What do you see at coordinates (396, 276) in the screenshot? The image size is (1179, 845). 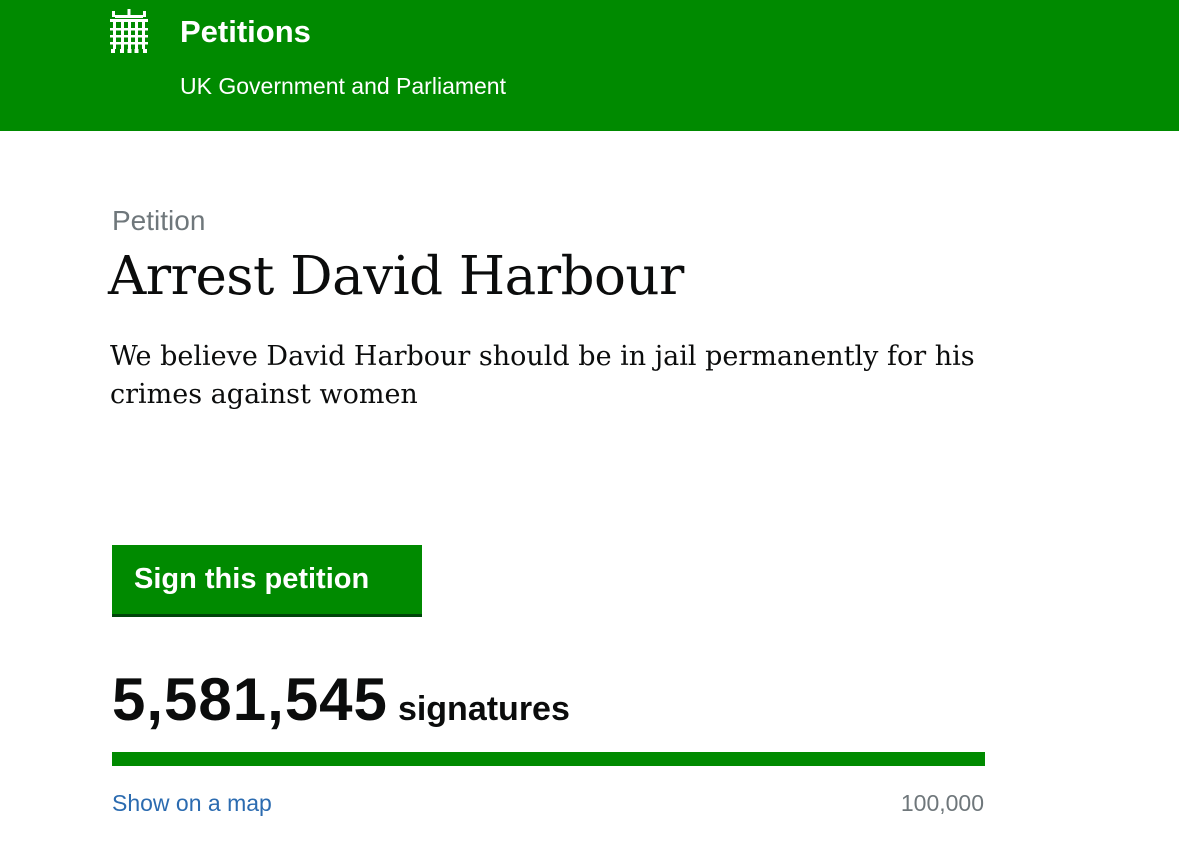 I see `petition-title: Arrest David Harbour` at bounding box center [396, 276].